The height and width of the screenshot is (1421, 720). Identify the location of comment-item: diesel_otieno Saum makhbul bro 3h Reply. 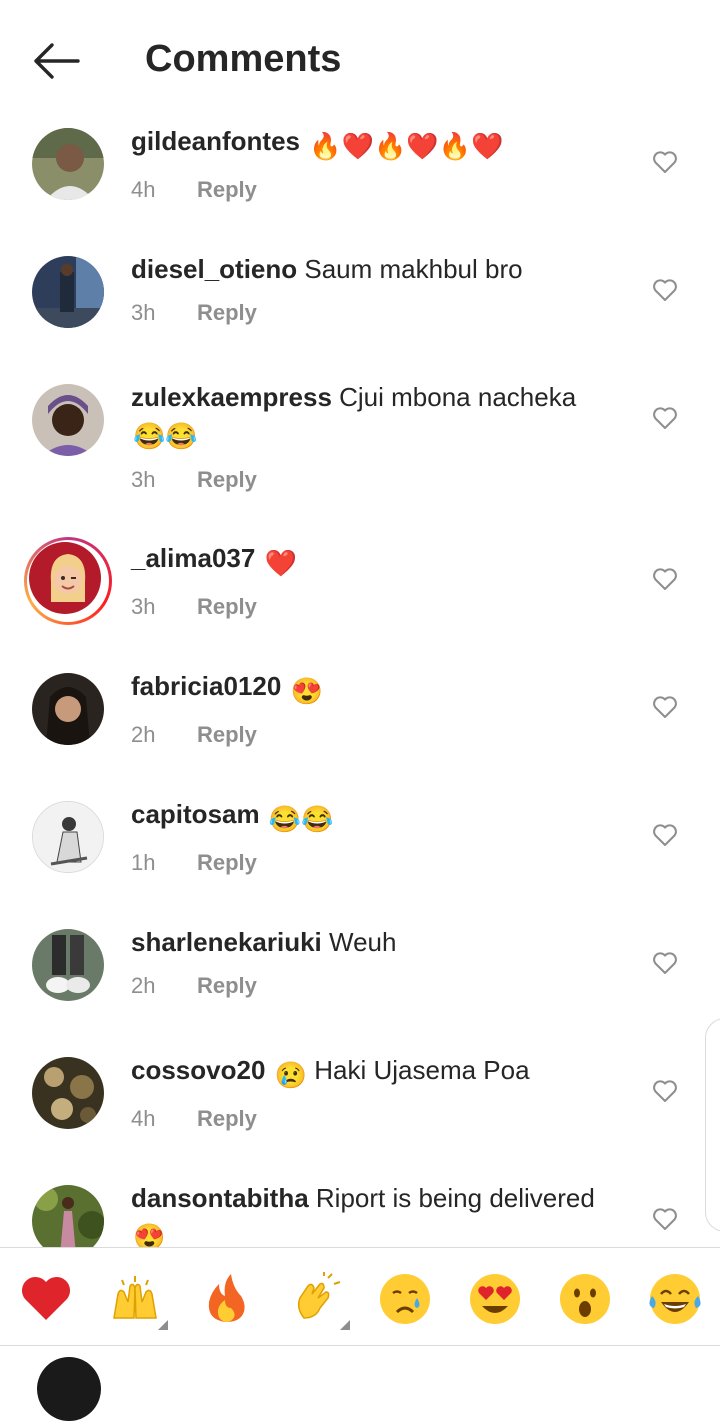
(360, 310).